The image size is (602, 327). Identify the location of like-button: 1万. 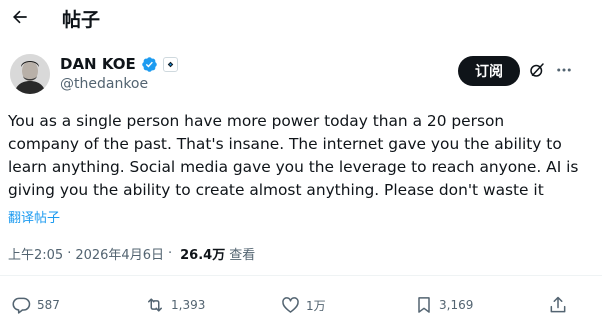
(303, 305).